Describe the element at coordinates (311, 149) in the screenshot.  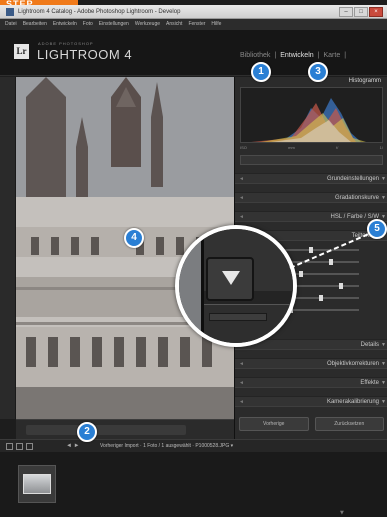
I see `histogram-info: ISO mm f/ 1/` at that location.